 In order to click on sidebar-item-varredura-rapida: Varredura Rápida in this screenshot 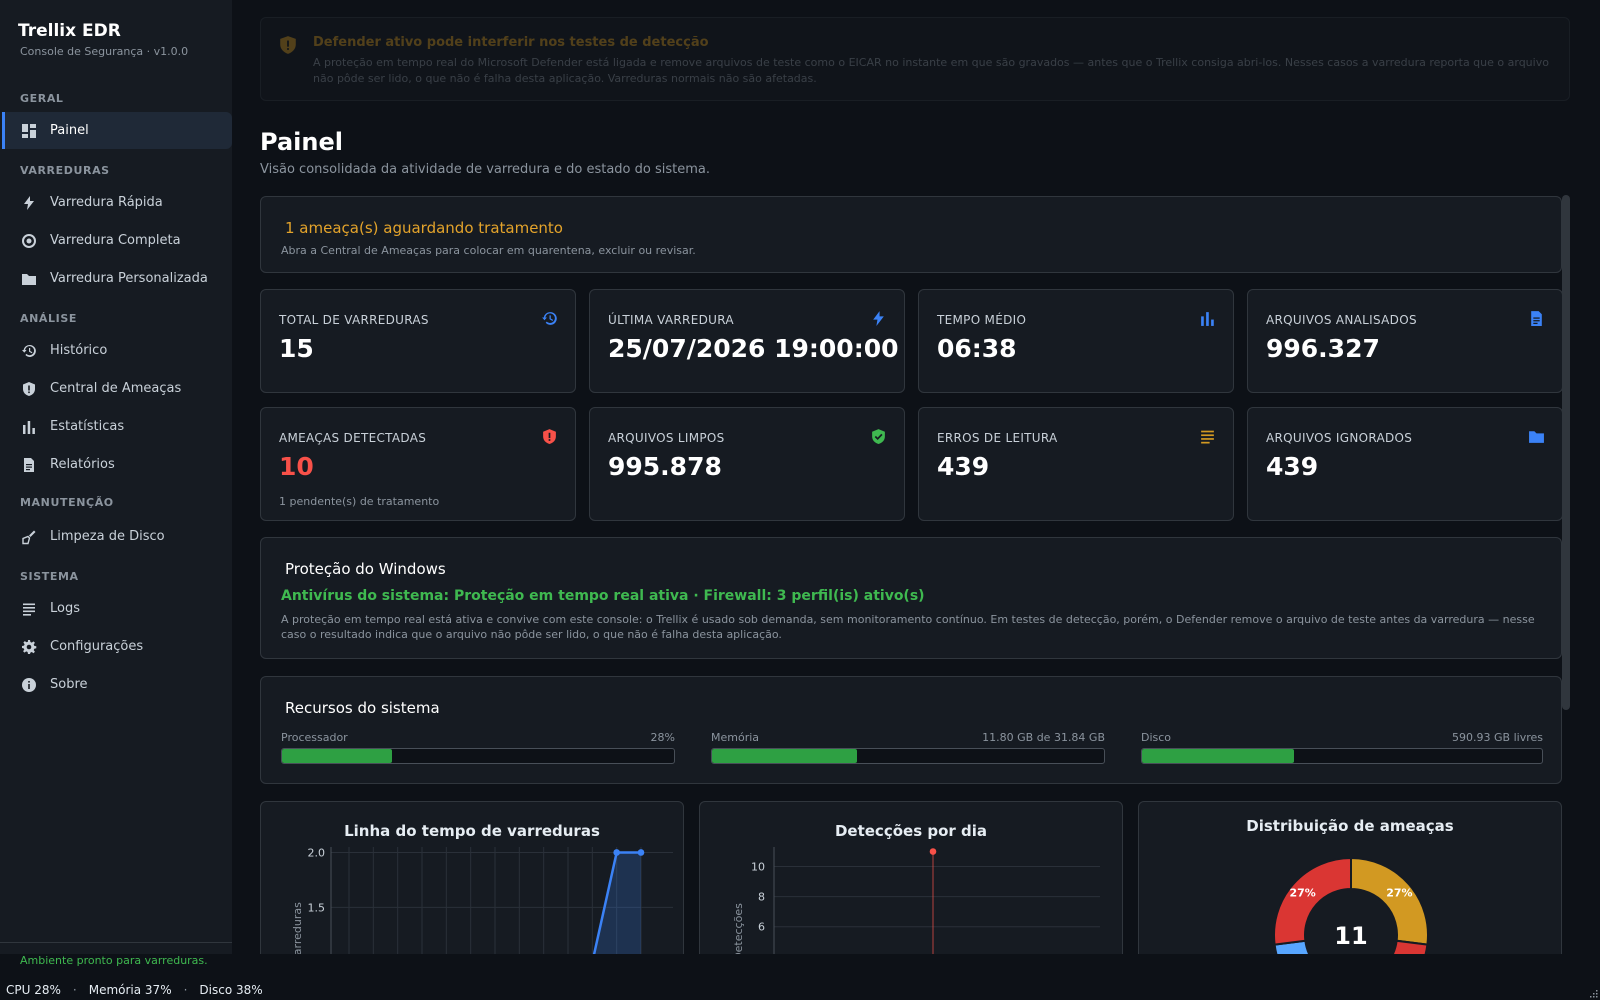, I will do `click(117, 202)`.